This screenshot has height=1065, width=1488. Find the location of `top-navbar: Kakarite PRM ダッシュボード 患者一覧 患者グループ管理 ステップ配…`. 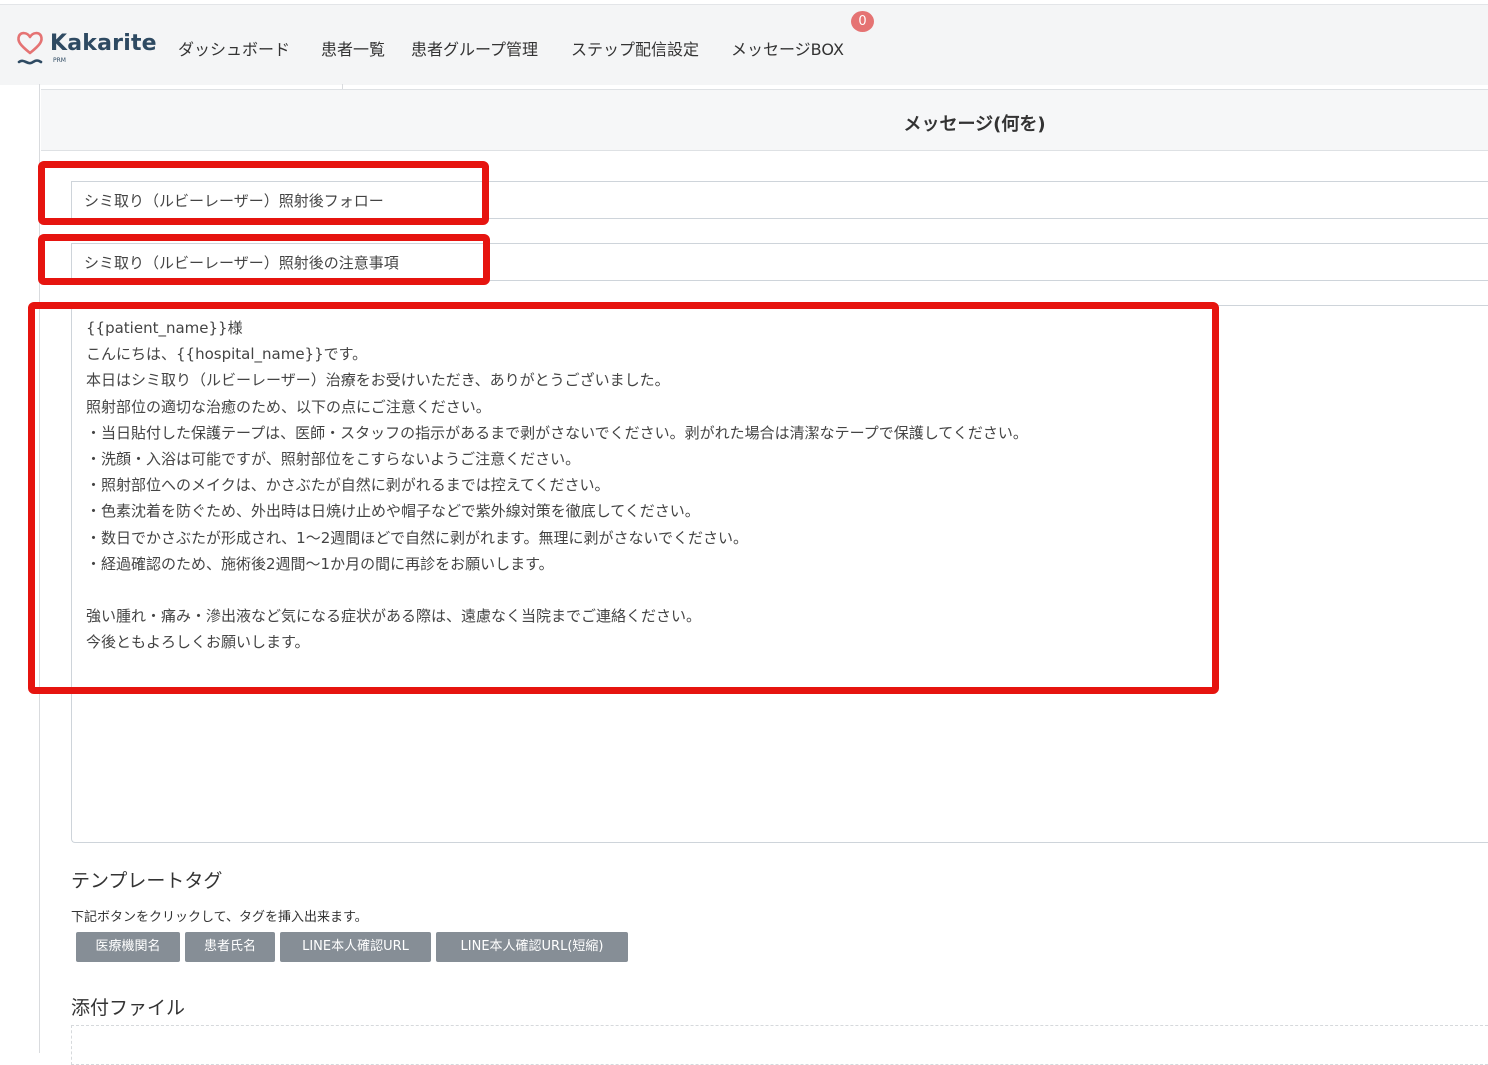

top-navbar: Kakarite PRM ダッシュボード 患者一覧 患者グループ管理 ステップ配… is located at coordinates (744, 44).